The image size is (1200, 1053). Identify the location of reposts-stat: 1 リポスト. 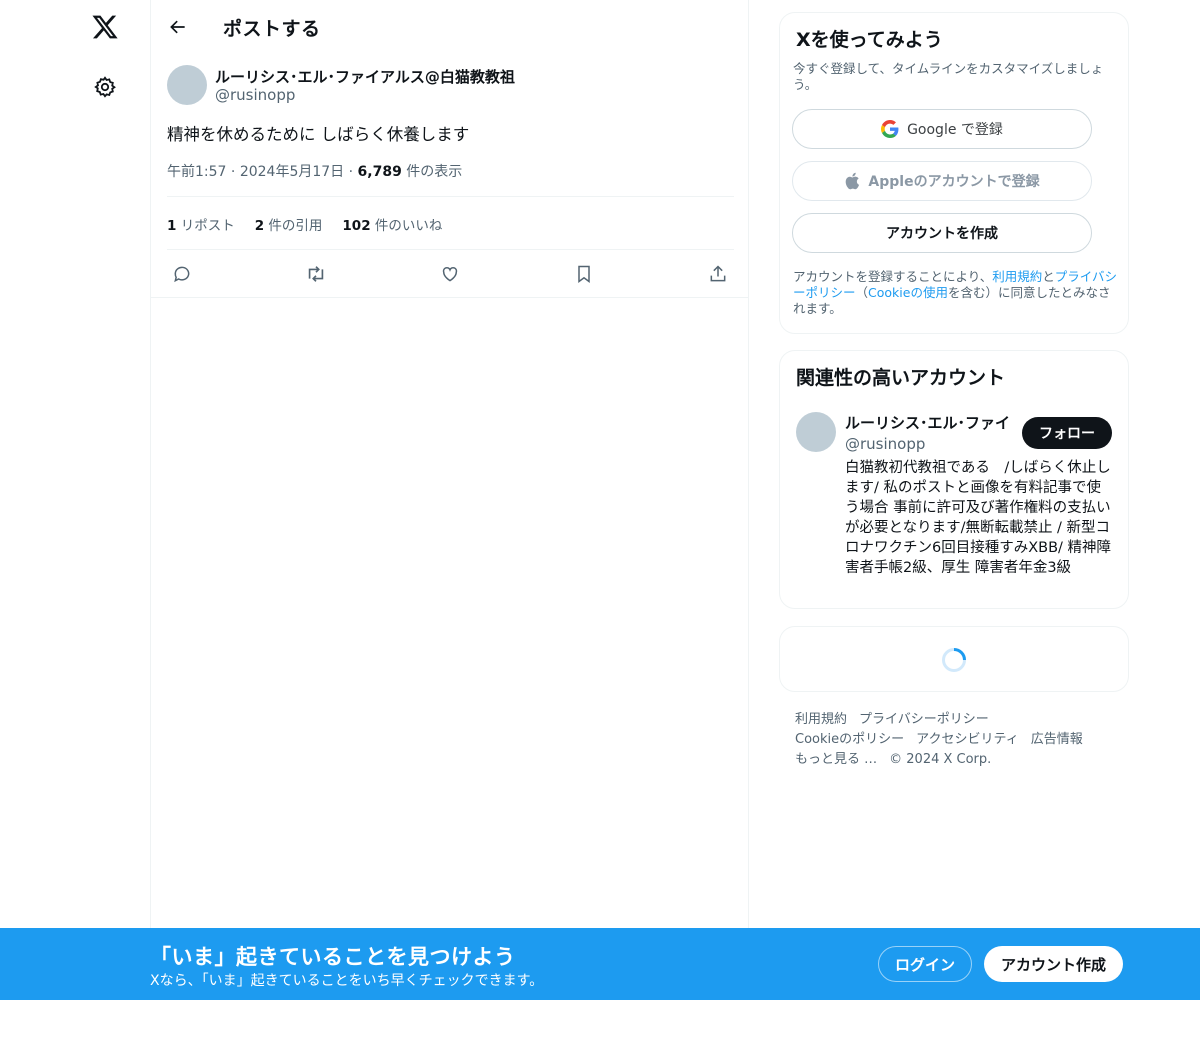
(201, 224).